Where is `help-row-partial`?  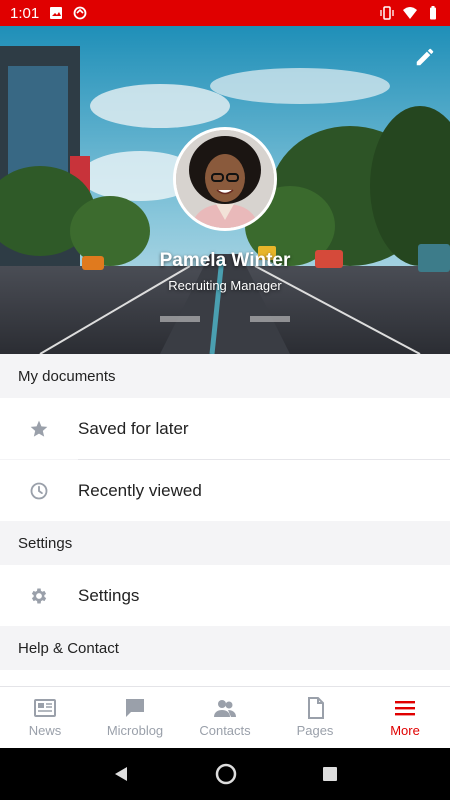 help-row-partial is located at coordinates (225, 678).